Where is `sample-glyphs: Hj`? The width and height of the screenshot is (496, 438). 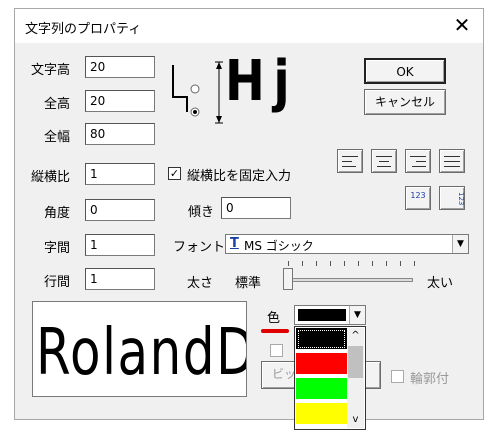 sample-glyphs: Hj is located at coordinates (262, 81).